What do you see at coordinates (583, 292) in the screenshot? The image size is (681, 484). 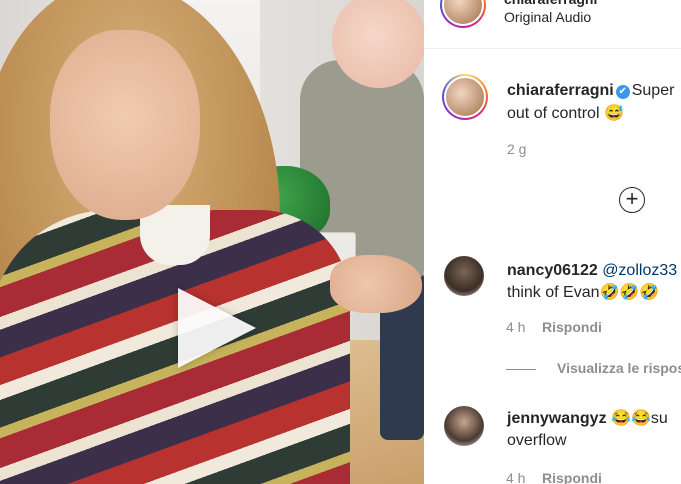 I see `comment-line2: think of Evan🤣🤣🤣` at bounding box center [583, 292].